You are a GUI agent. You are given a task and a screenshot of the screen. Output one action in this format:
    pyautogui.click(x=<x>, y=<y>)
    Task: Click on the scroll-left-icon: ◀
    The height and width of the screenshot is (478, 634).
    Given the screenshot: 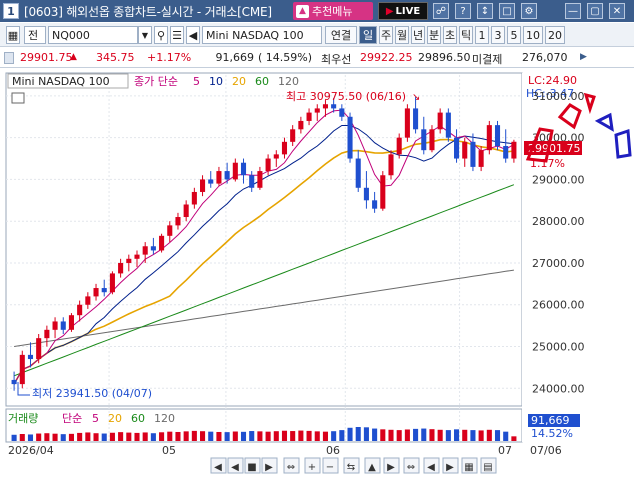 What is the action you would take?
    pyautogui.click(x=218, y=467)
    